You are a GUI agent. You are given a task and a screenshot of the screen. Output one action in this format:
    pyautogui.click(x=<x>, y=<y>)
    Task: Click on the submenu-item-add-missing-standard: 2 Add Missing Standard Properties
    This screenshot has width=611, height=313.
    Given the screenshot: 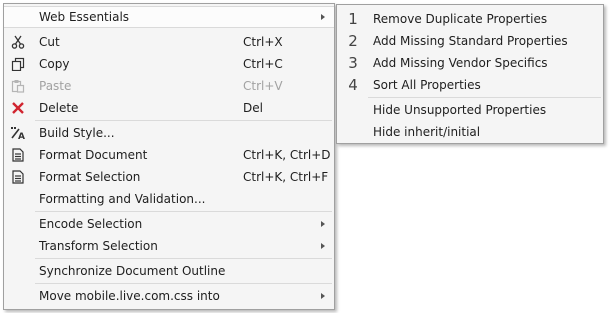 What is the action you would take?
    pyautogui.click(x=470, y=41)
    